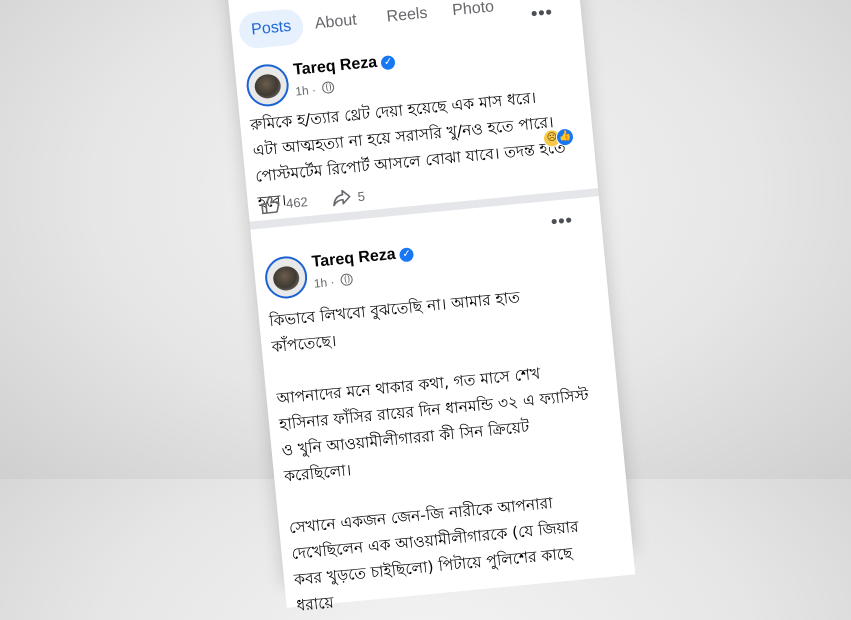 Image resolution: width=851 pixels, height=620 pixels. What do you see at coordinates (342, 198) in the screenshot?
I see `share-icon` at bounding box center [342, 198].